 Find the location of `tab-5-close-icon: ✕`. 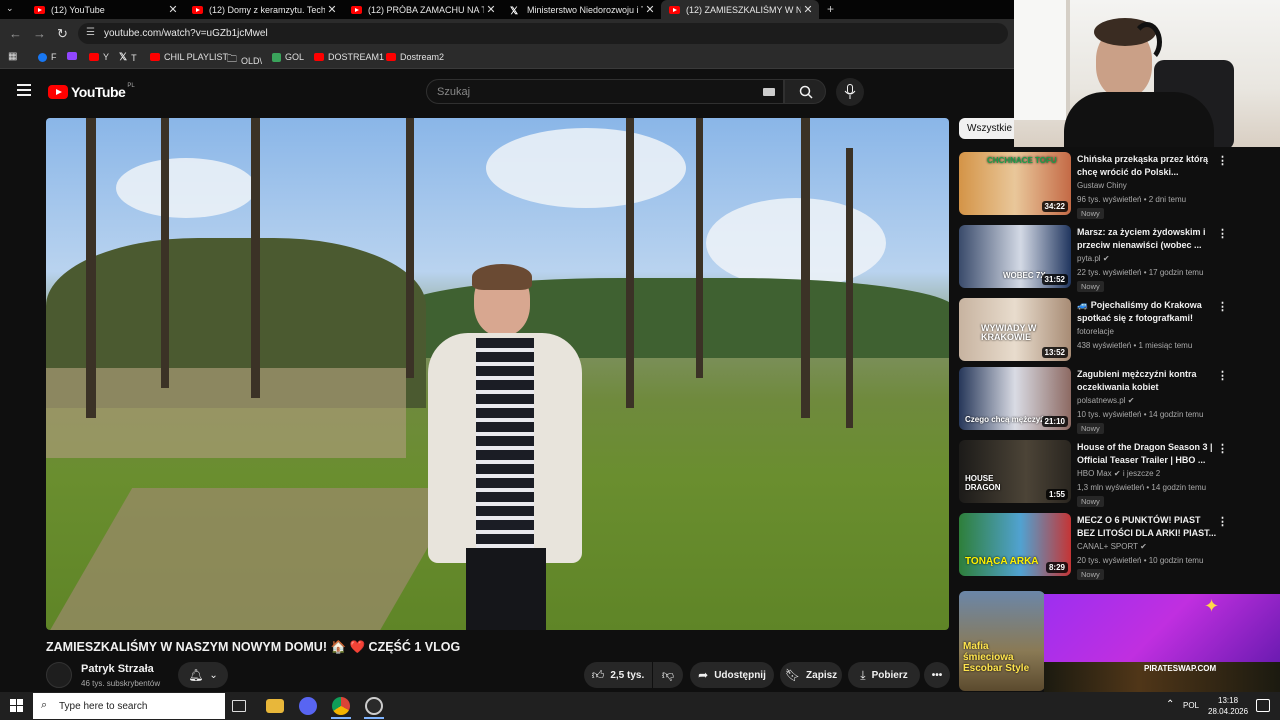

tab-5-close-icon: ✕ is located at coordinates (808, 9).